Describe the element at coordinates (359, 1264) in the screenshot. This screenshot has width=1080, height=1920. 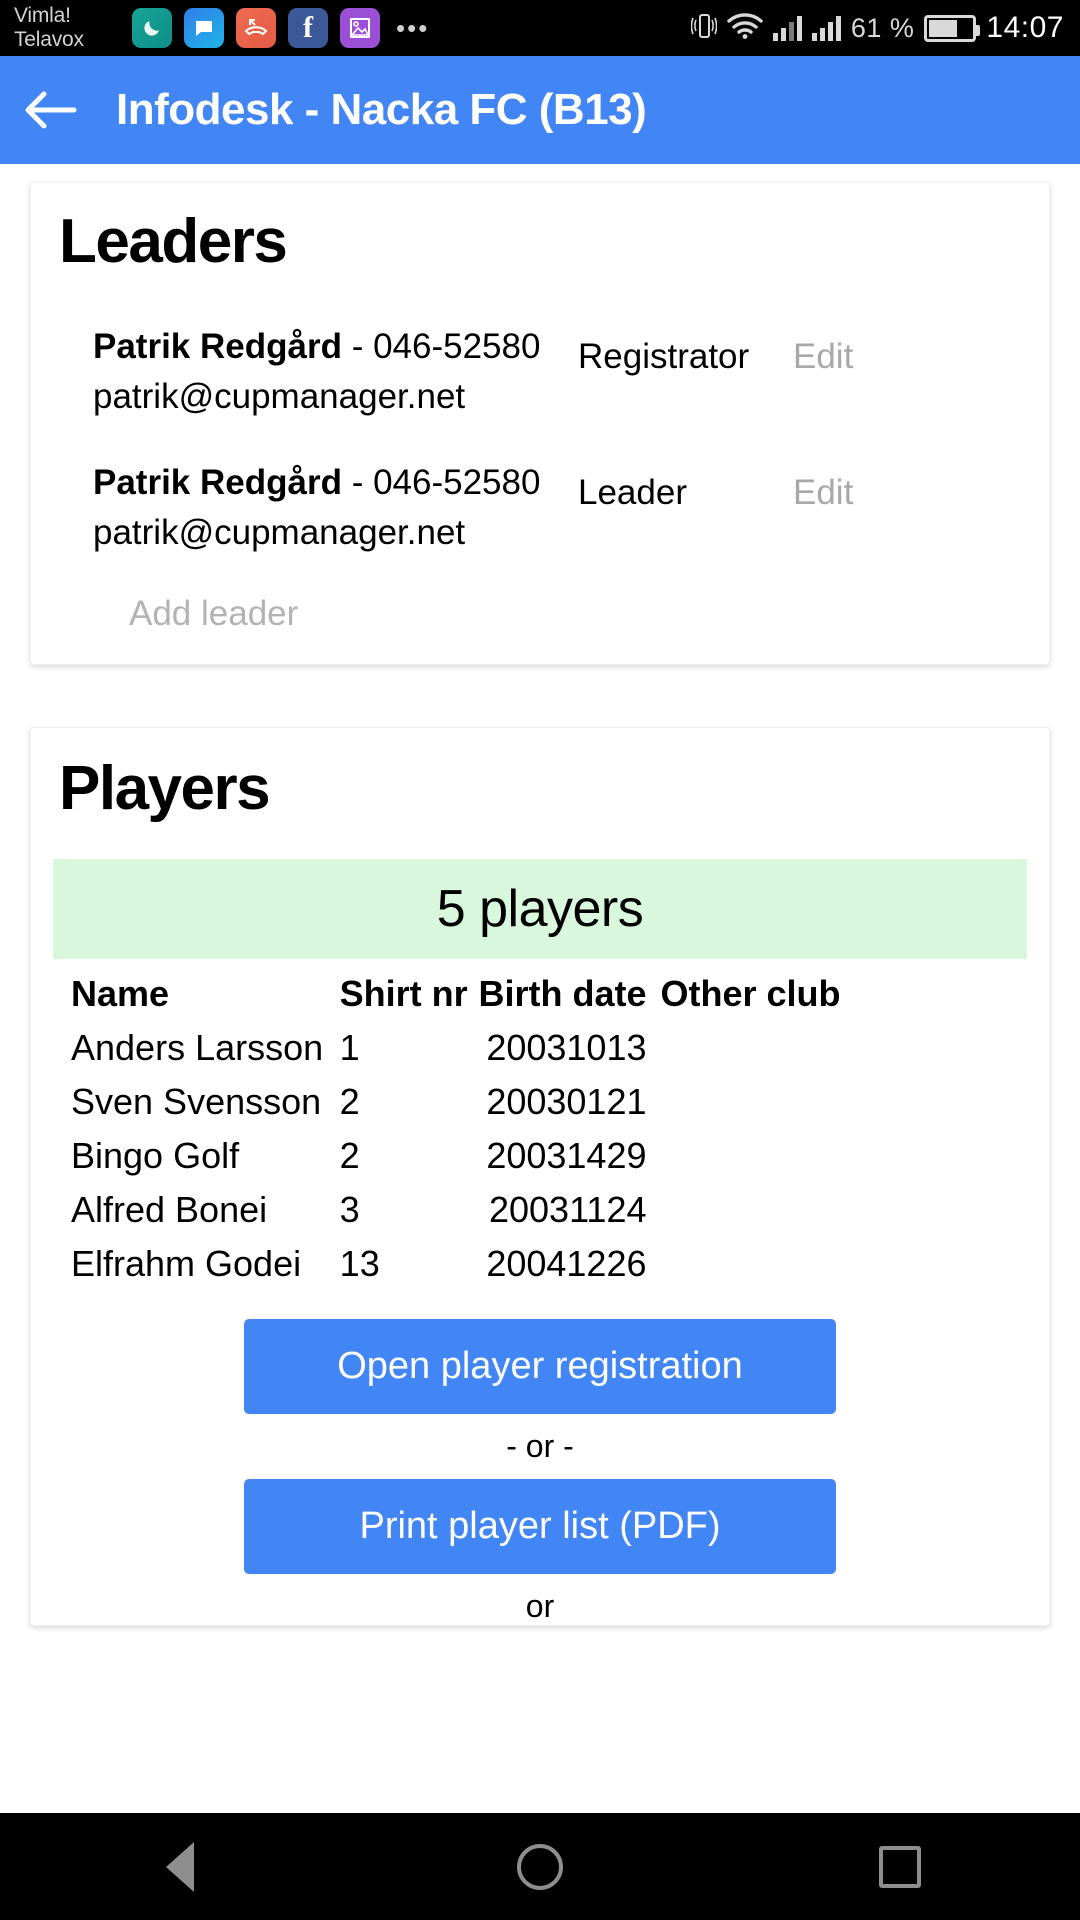
I see `cell-shirt-nr: 13` at that location.